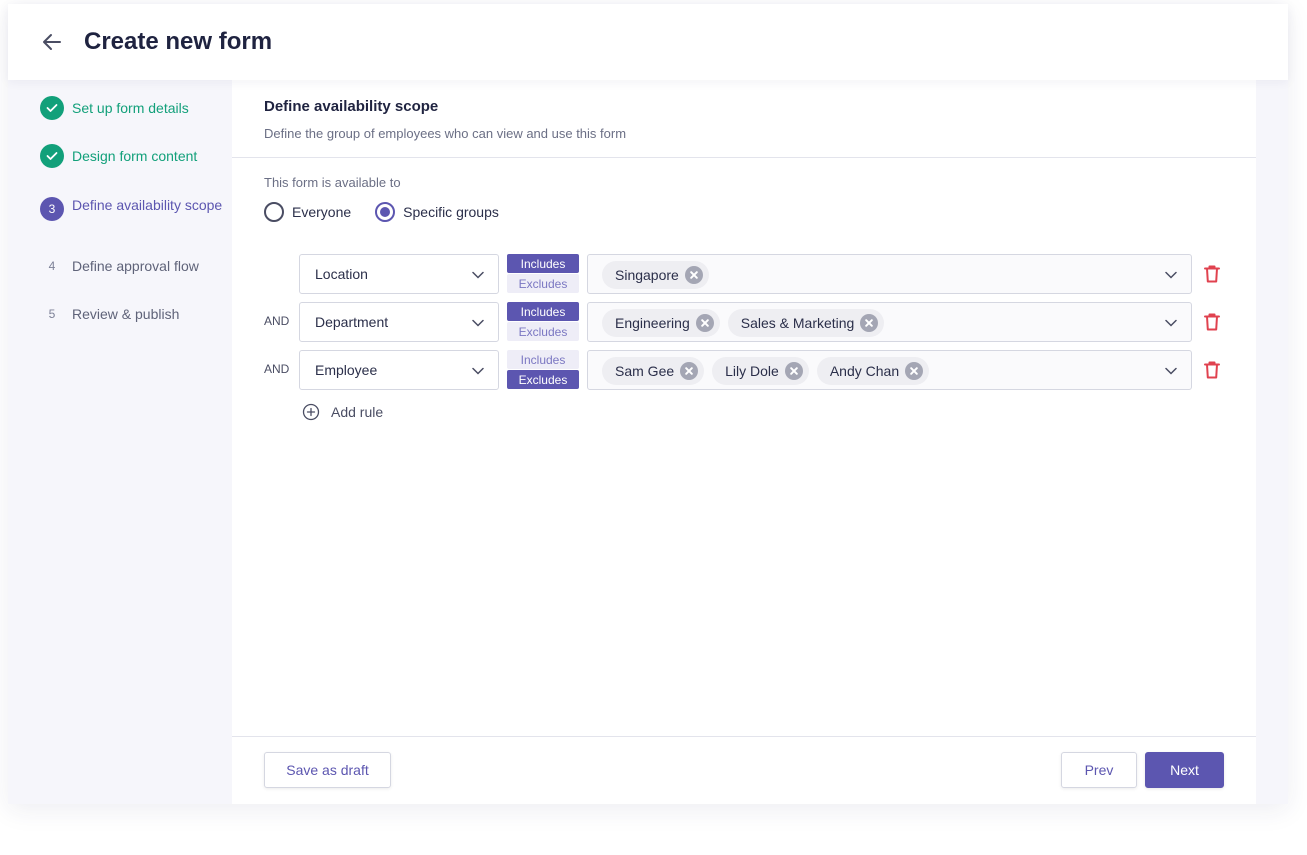 The width and height of the screenshot is (1307, 855). Describe the element at coordinates (752, 371) in the screenshot. I see `chip-label: Lily Dole` at that location.